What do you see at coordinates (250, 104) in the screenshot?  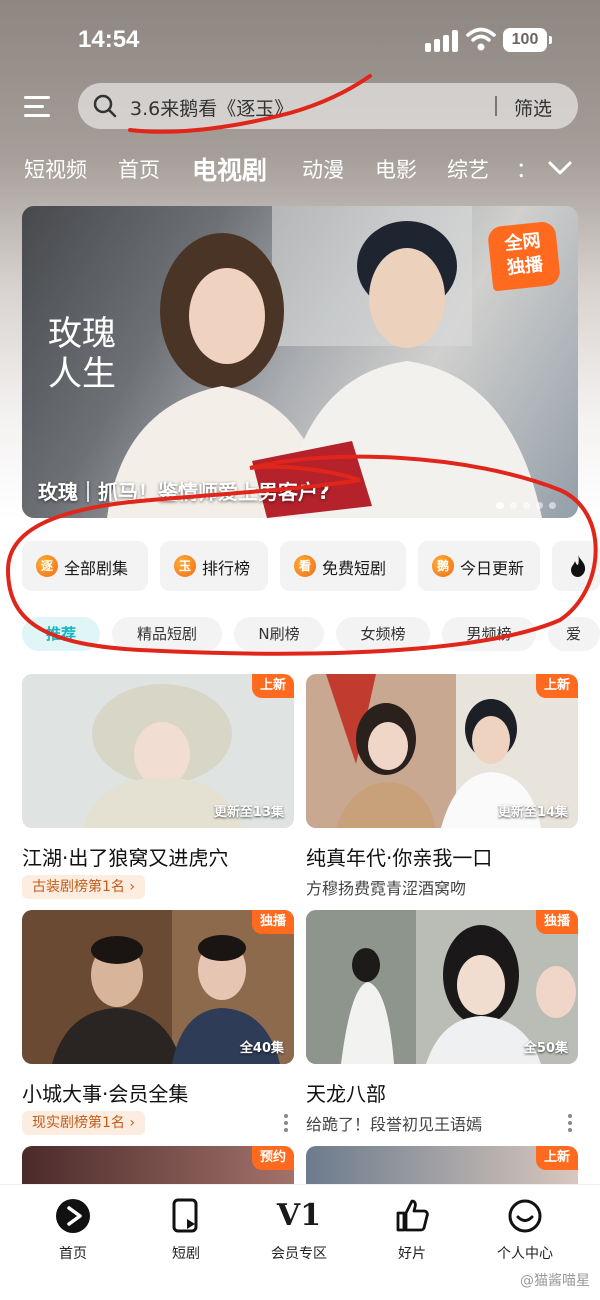 I see `annotation-underline` at bounding box center [250, 104].